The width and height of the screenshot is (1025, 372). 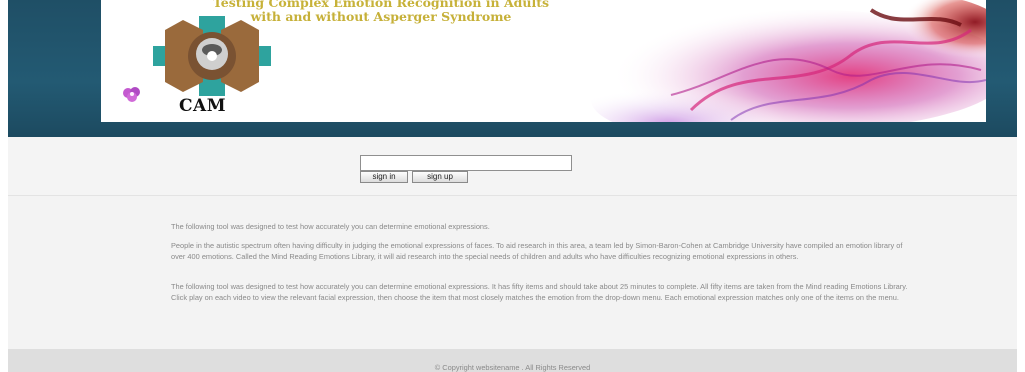 I want to click on flower-icon, so click(x=131, y=94).